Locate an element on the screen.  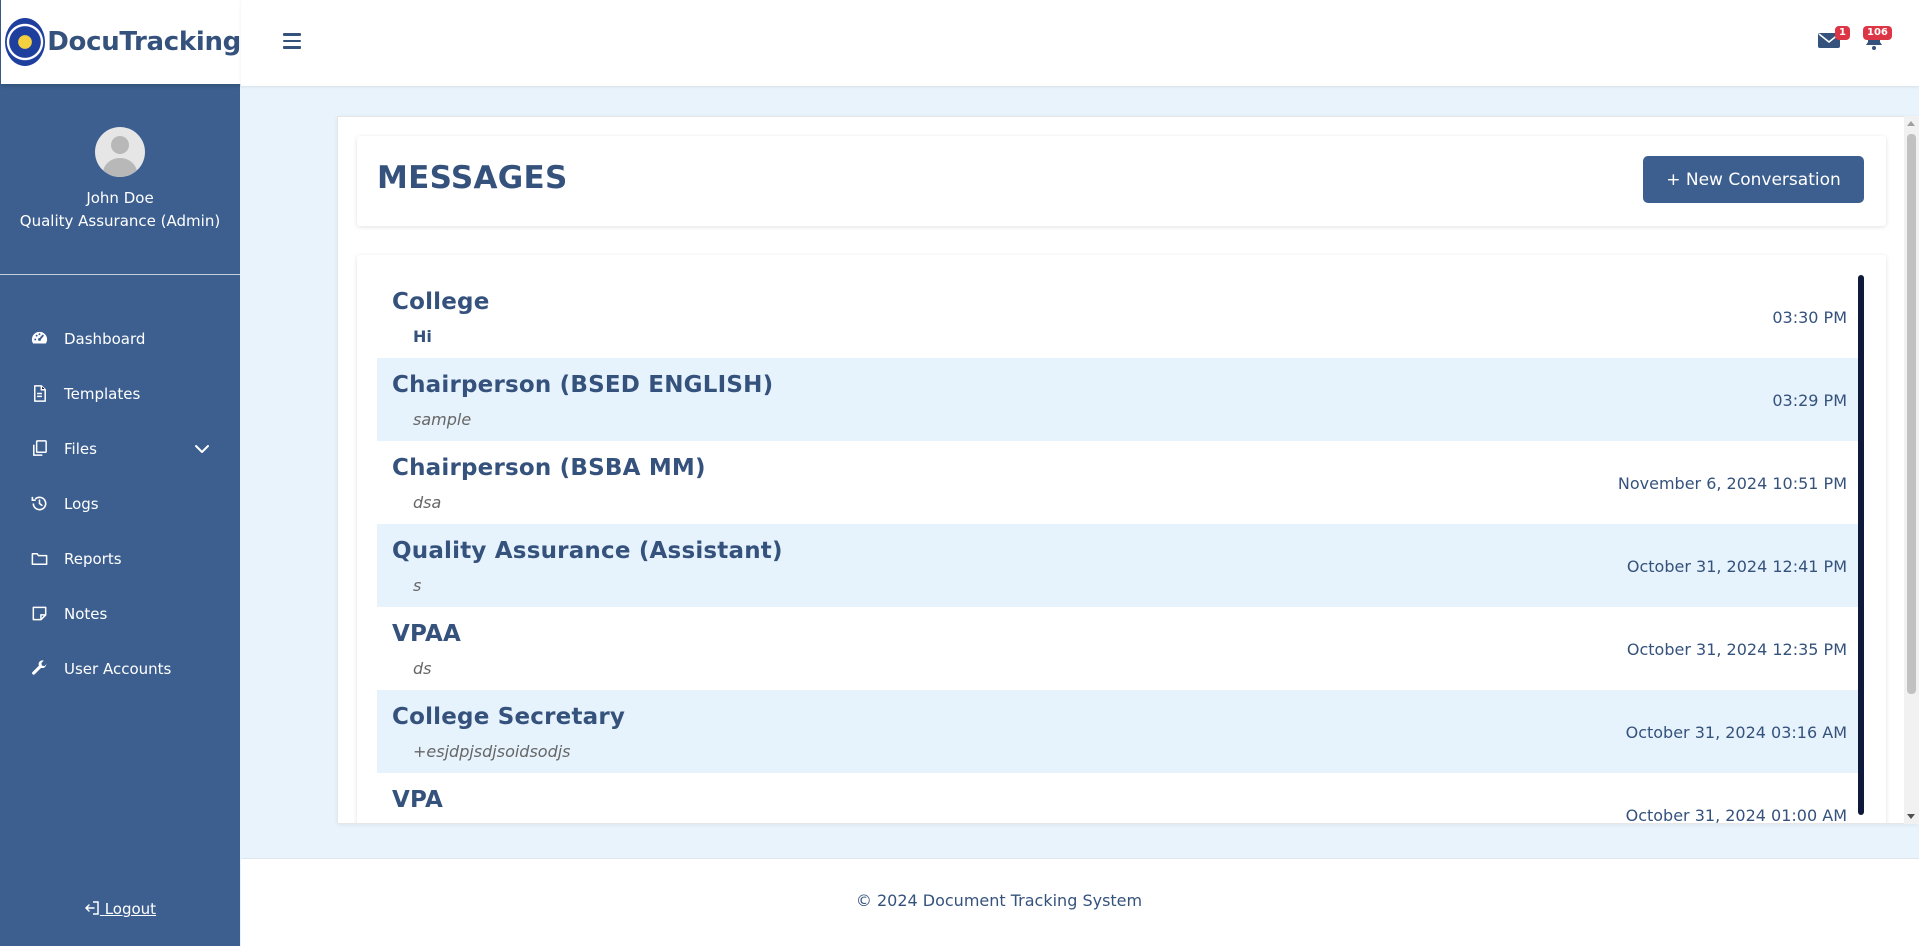
conversation-time: 03:30 PM is located at coordinates (1809, 317).